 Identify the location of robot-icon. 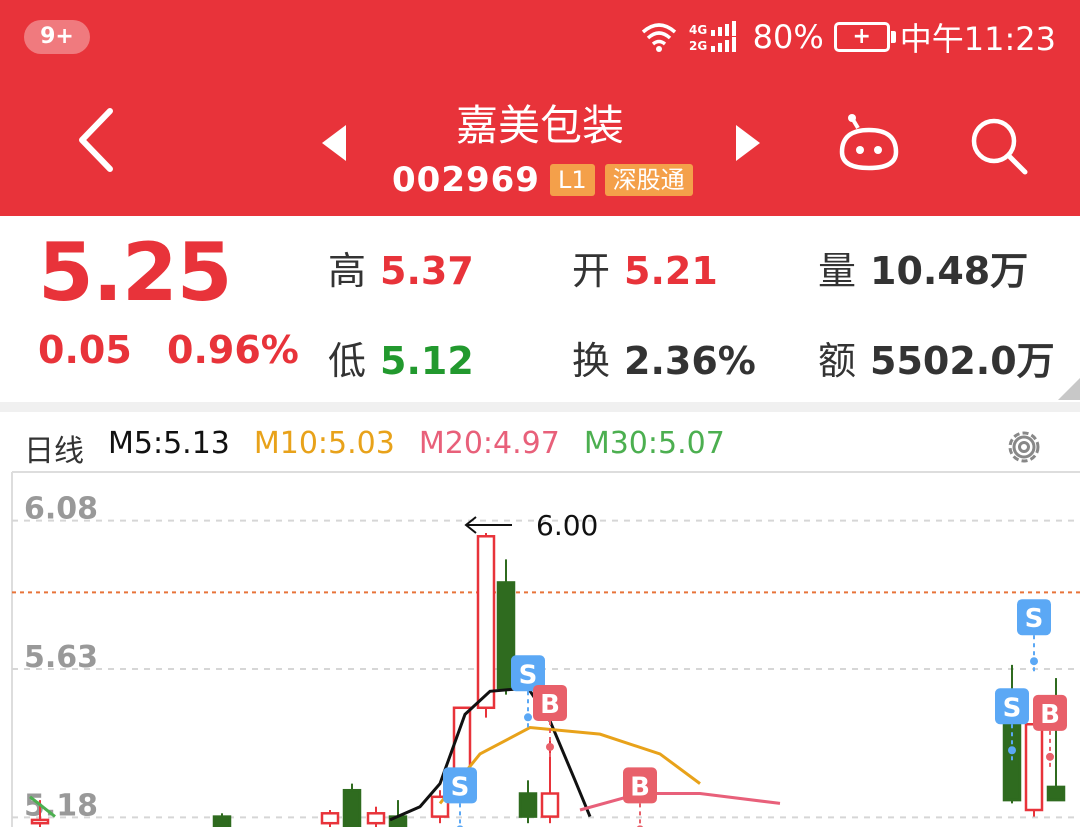
(869, 144).